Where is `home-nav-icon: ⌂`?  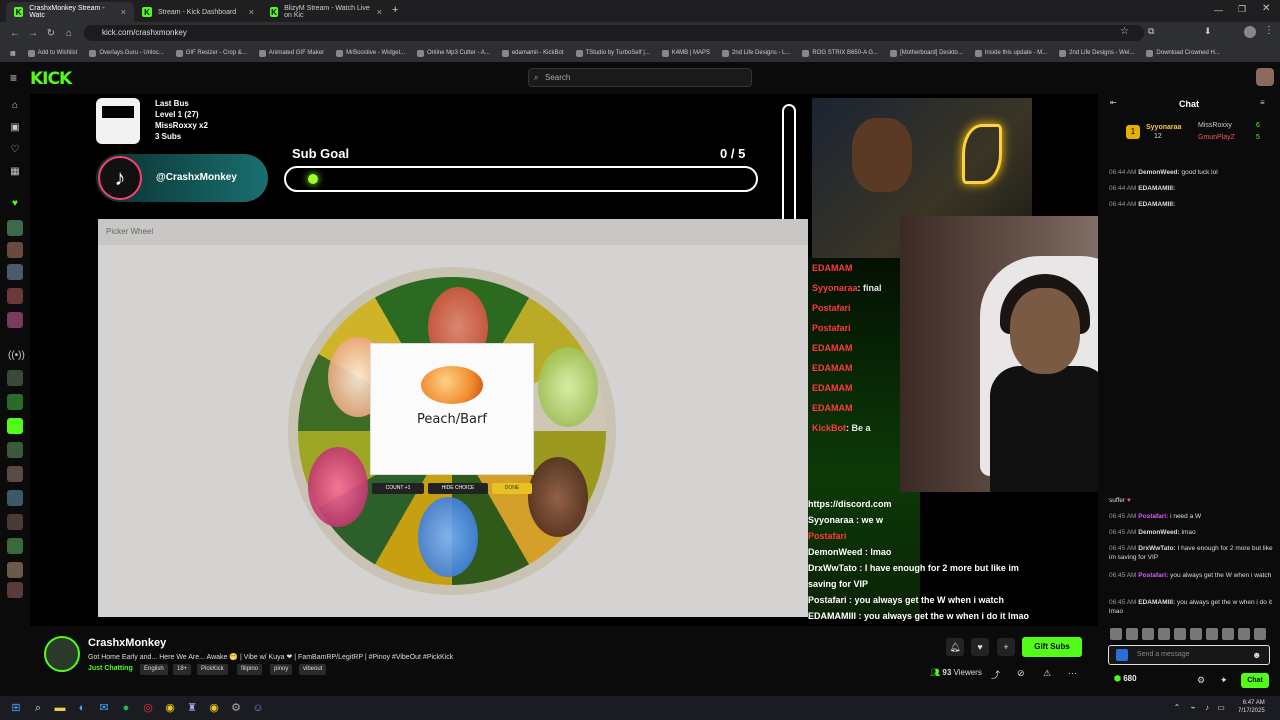 home-nav-icon: ⌂ is located at coordinates (15, 107).